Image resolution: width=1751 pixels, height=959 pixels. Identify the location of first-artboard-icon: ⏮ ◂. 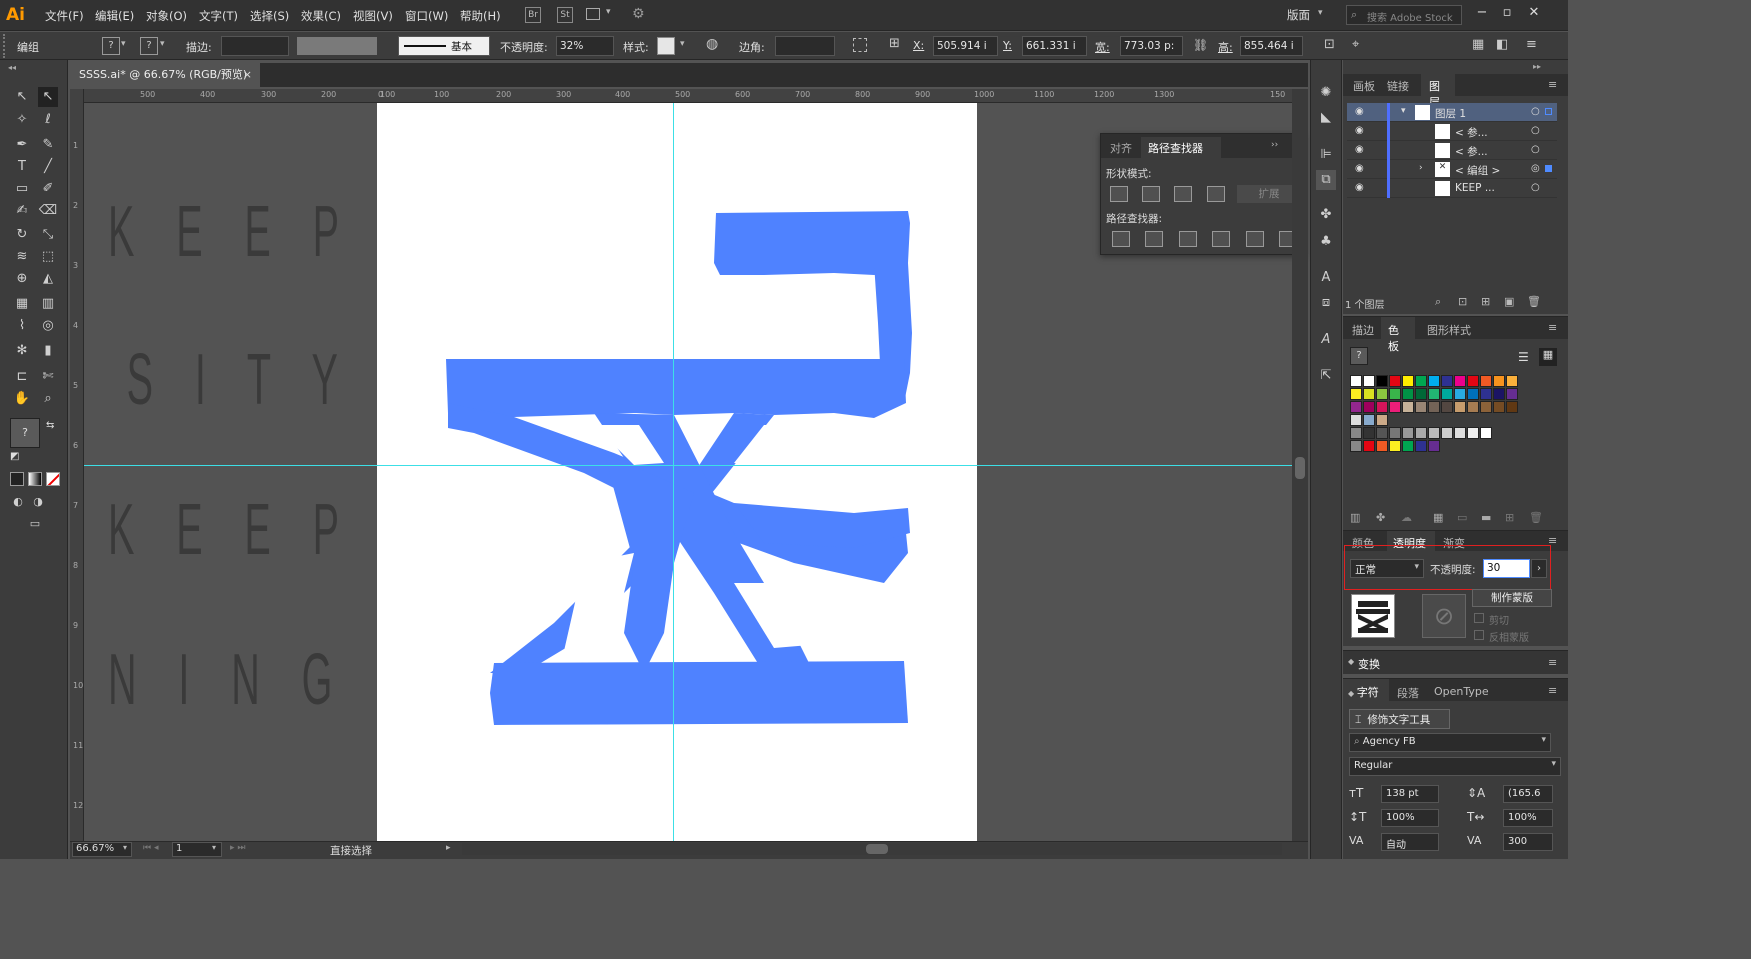
(150, 848).